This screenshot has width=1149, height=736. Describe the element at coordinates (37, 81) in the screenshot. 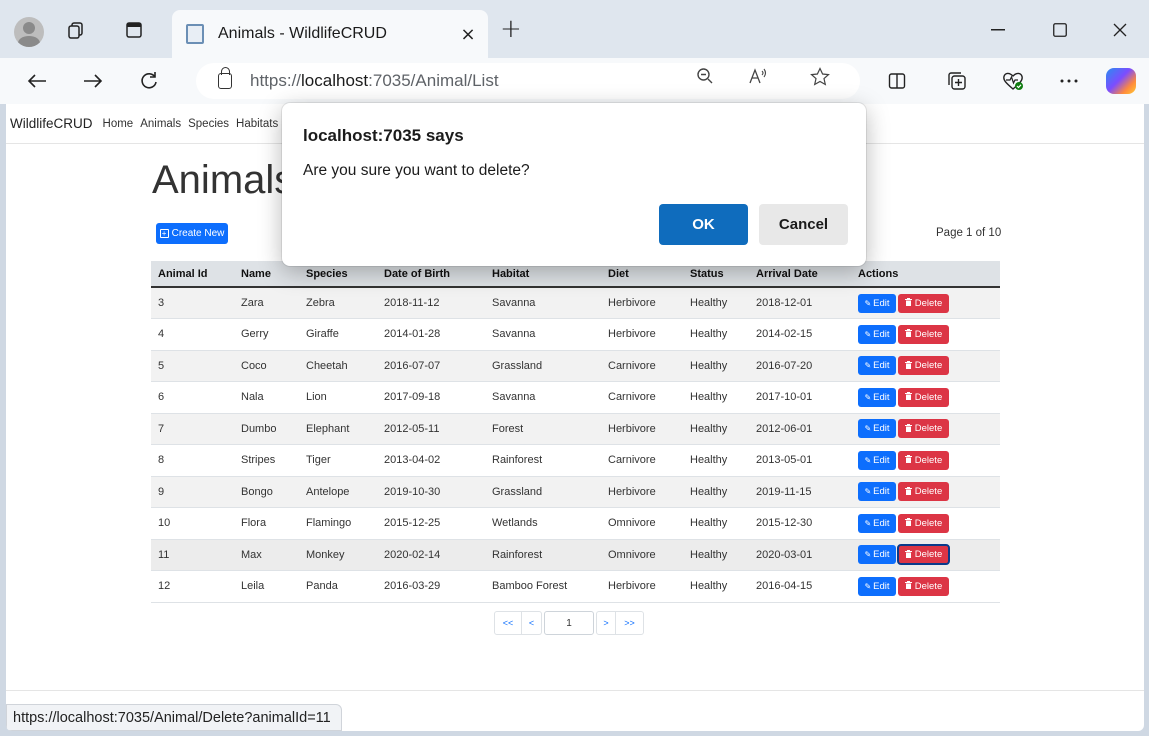

I see `back-icon` at that location.